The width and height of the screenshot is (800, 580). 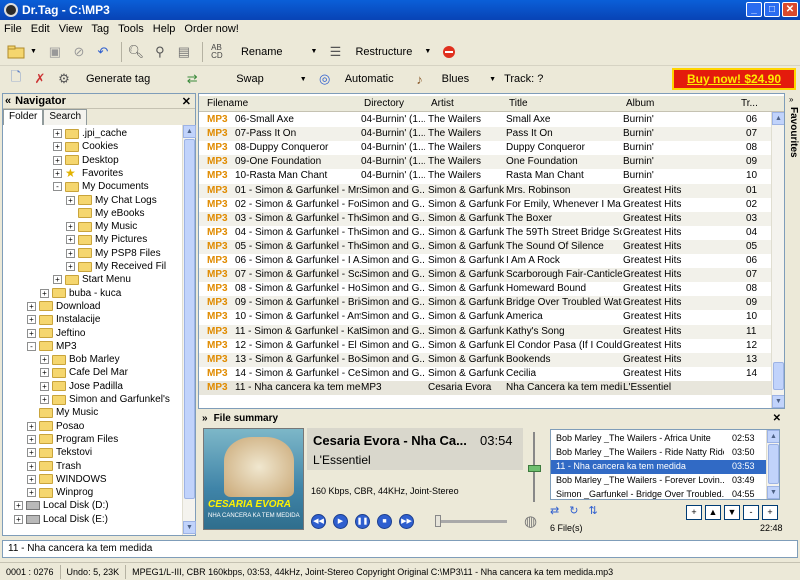 I want to click on genre-icon: ♪, so click(x=420, y=79).